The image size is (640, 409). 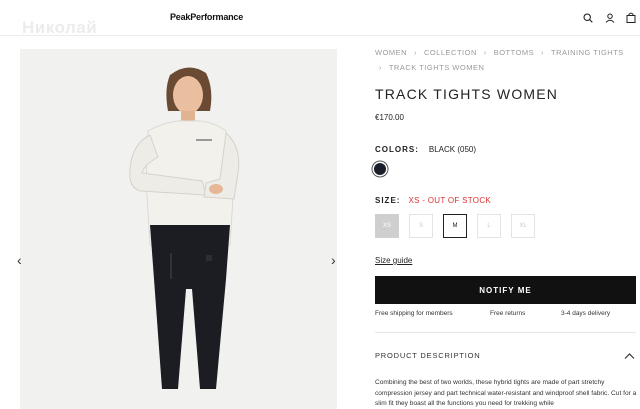 I want to click on product-description-toggle: PRODUCT DESCRIPTION, so click(x=428, y=355).